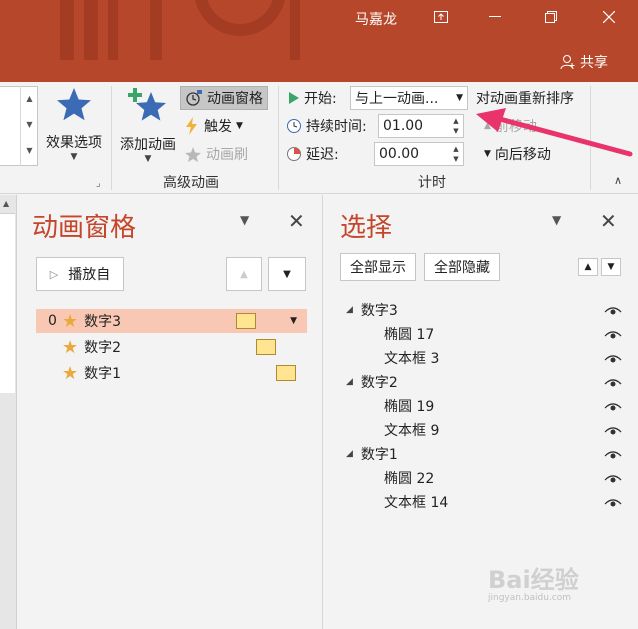 This screenshot has width=638, height=629. Describe the element at coordinates (147, 104) in the screenshot. I see `add-star-icon` at that location.